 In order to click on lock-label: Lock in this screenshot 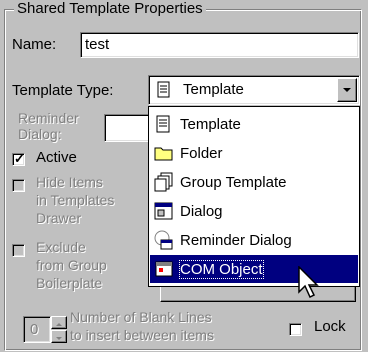, I will do `click(330, 326)`.